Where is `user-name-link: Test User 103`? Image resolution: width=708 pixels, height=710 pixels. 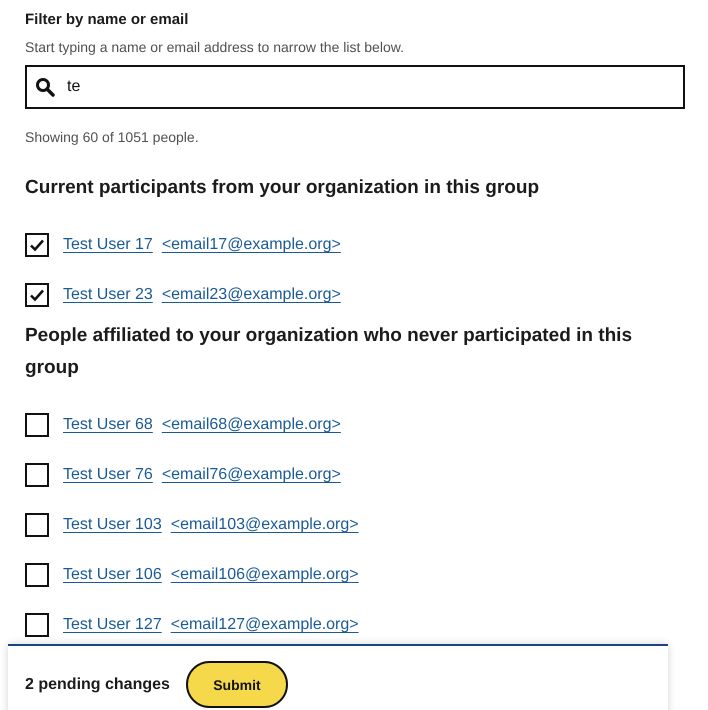 user-name-link: Test User 103 is located at coordinates (112, 525).